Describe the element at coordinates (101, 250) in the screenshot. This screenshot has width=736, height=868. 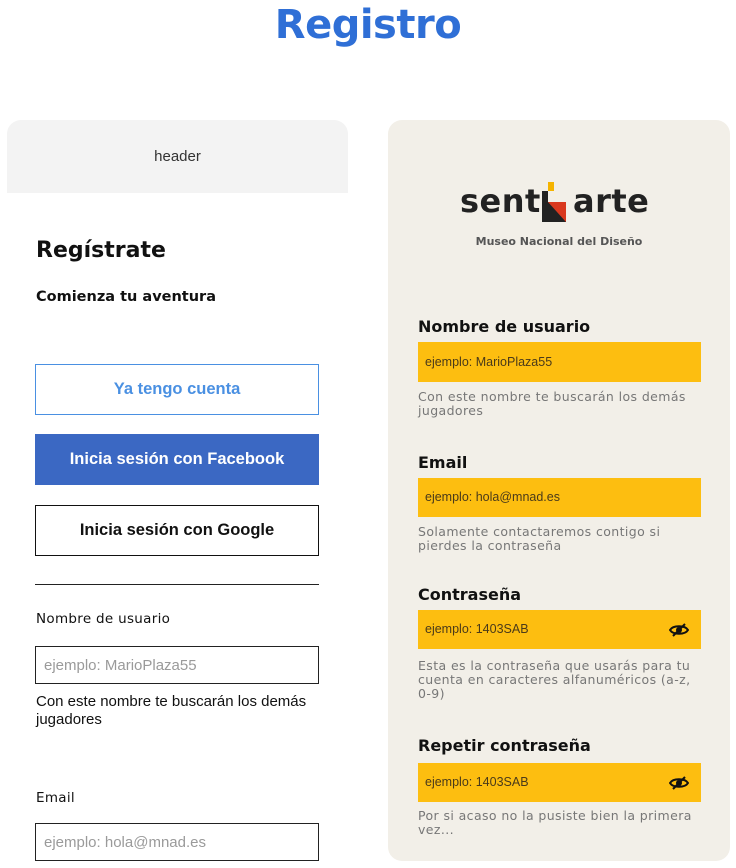
I see `register-heading: Regístrate` at that location.